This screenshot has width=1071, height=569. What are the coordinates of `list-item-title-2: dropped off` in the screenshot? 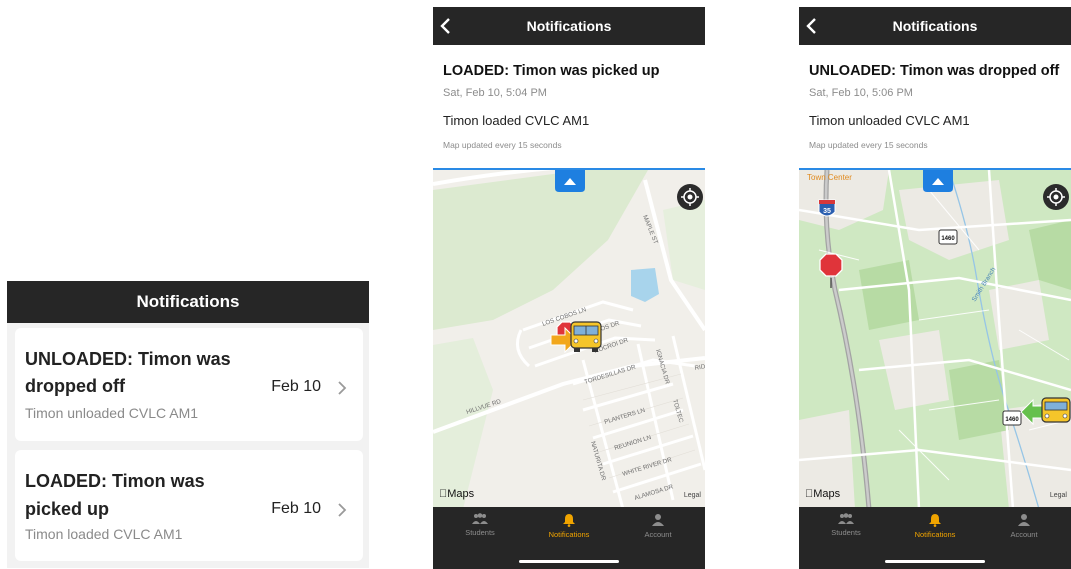 It's located at (75, 386).